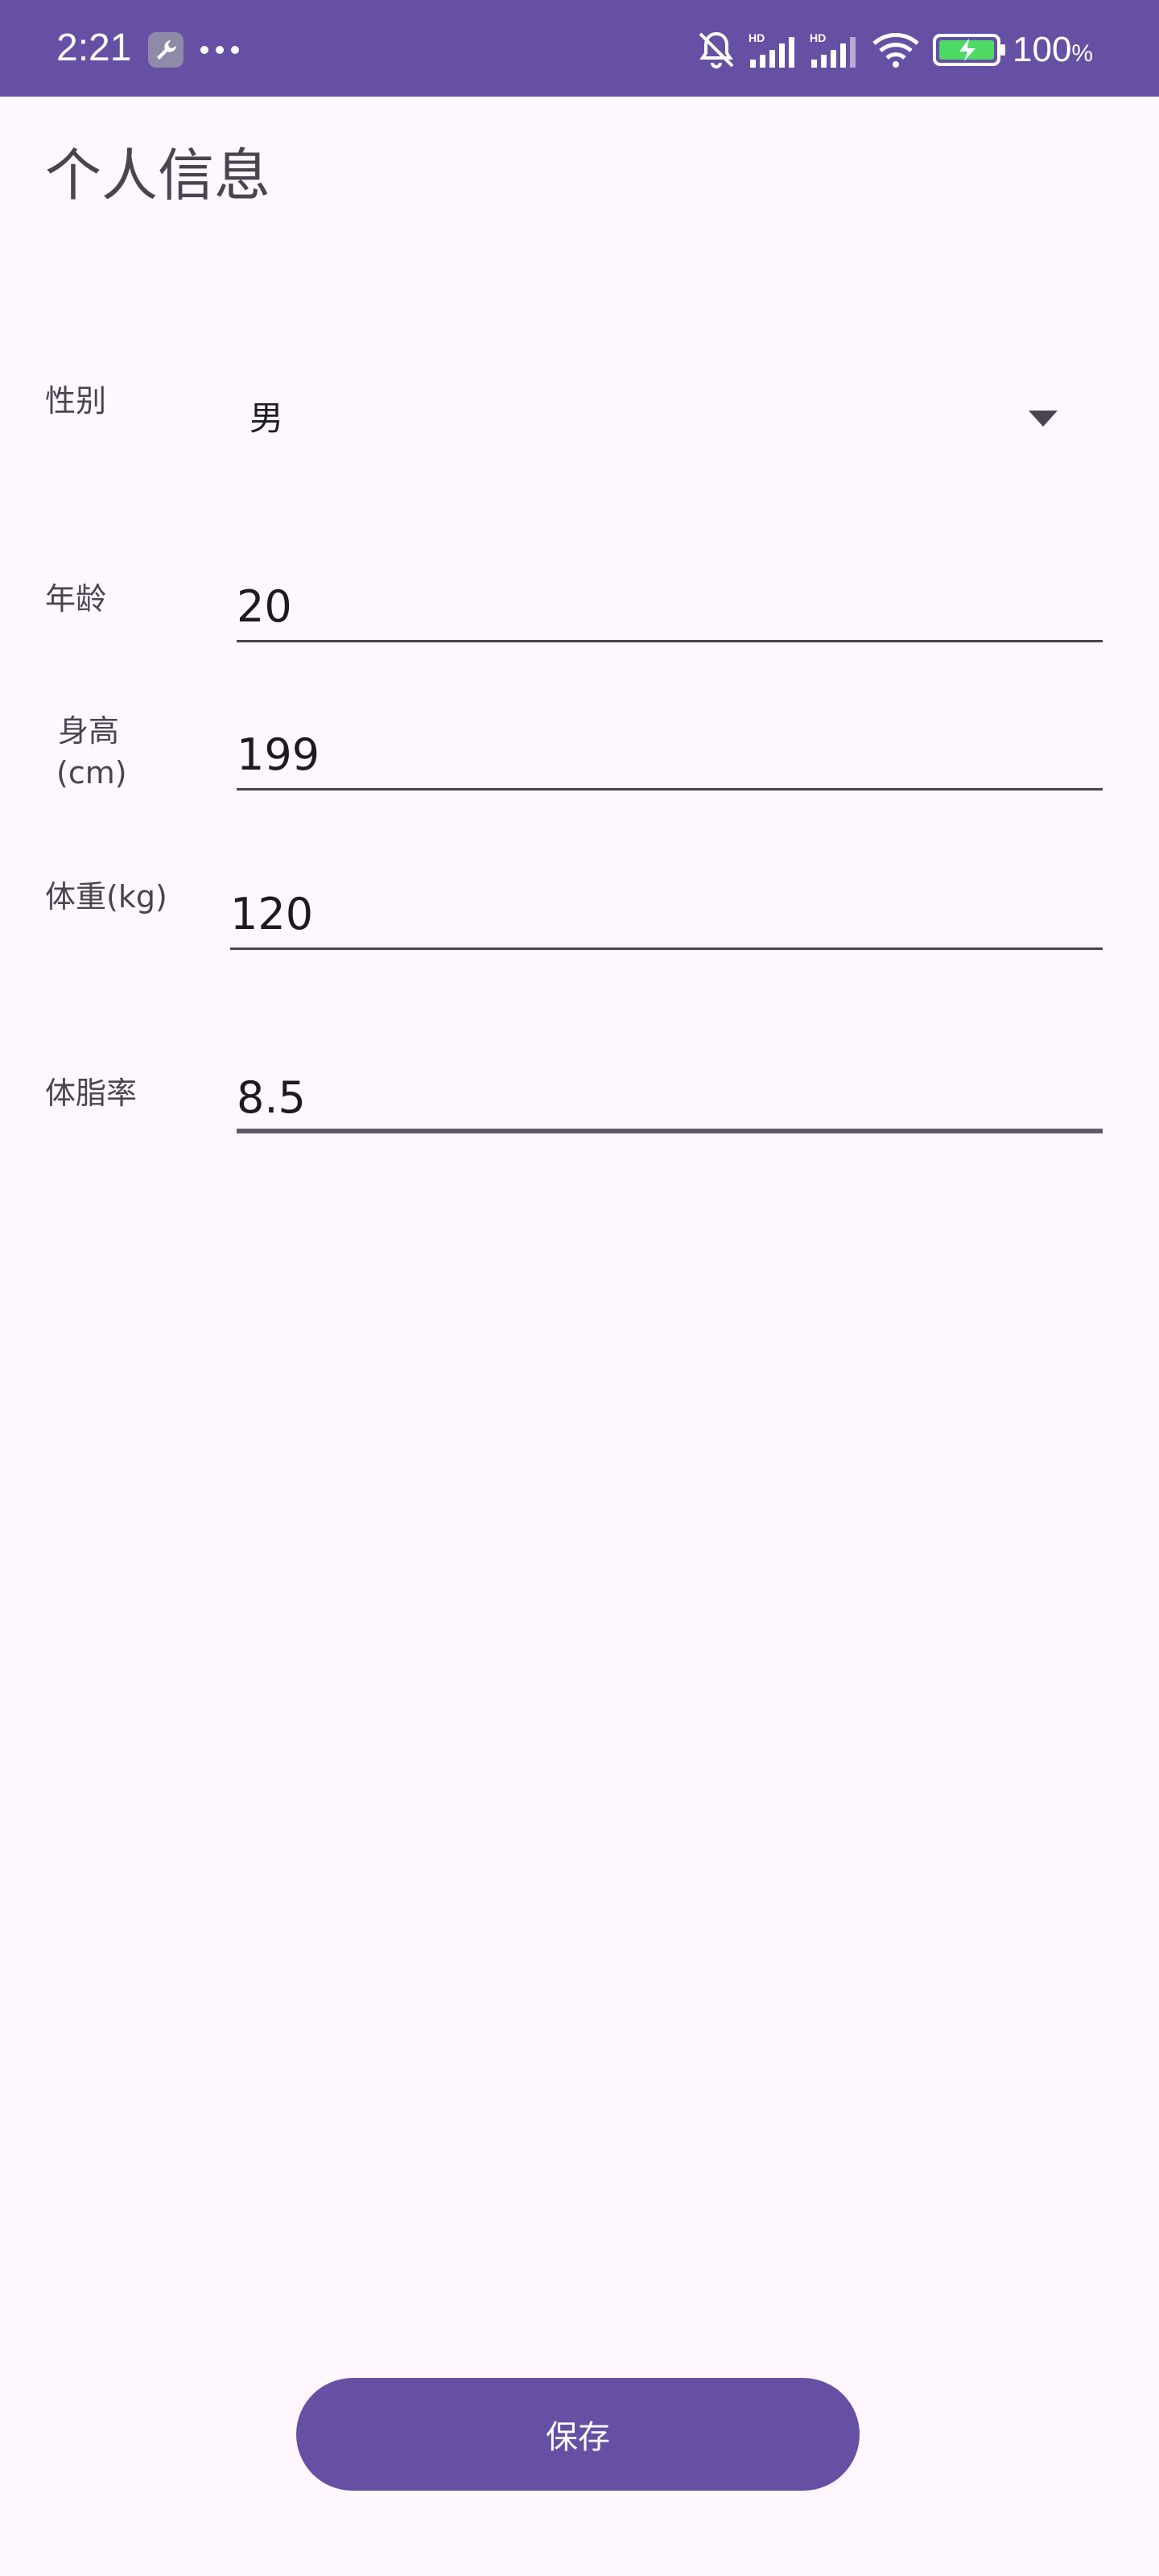 This screenshot has height=2576, width=1159. Describe the element at coordinates (969, 50) in the screenshot. I see `battery-charging-icon` at that location.